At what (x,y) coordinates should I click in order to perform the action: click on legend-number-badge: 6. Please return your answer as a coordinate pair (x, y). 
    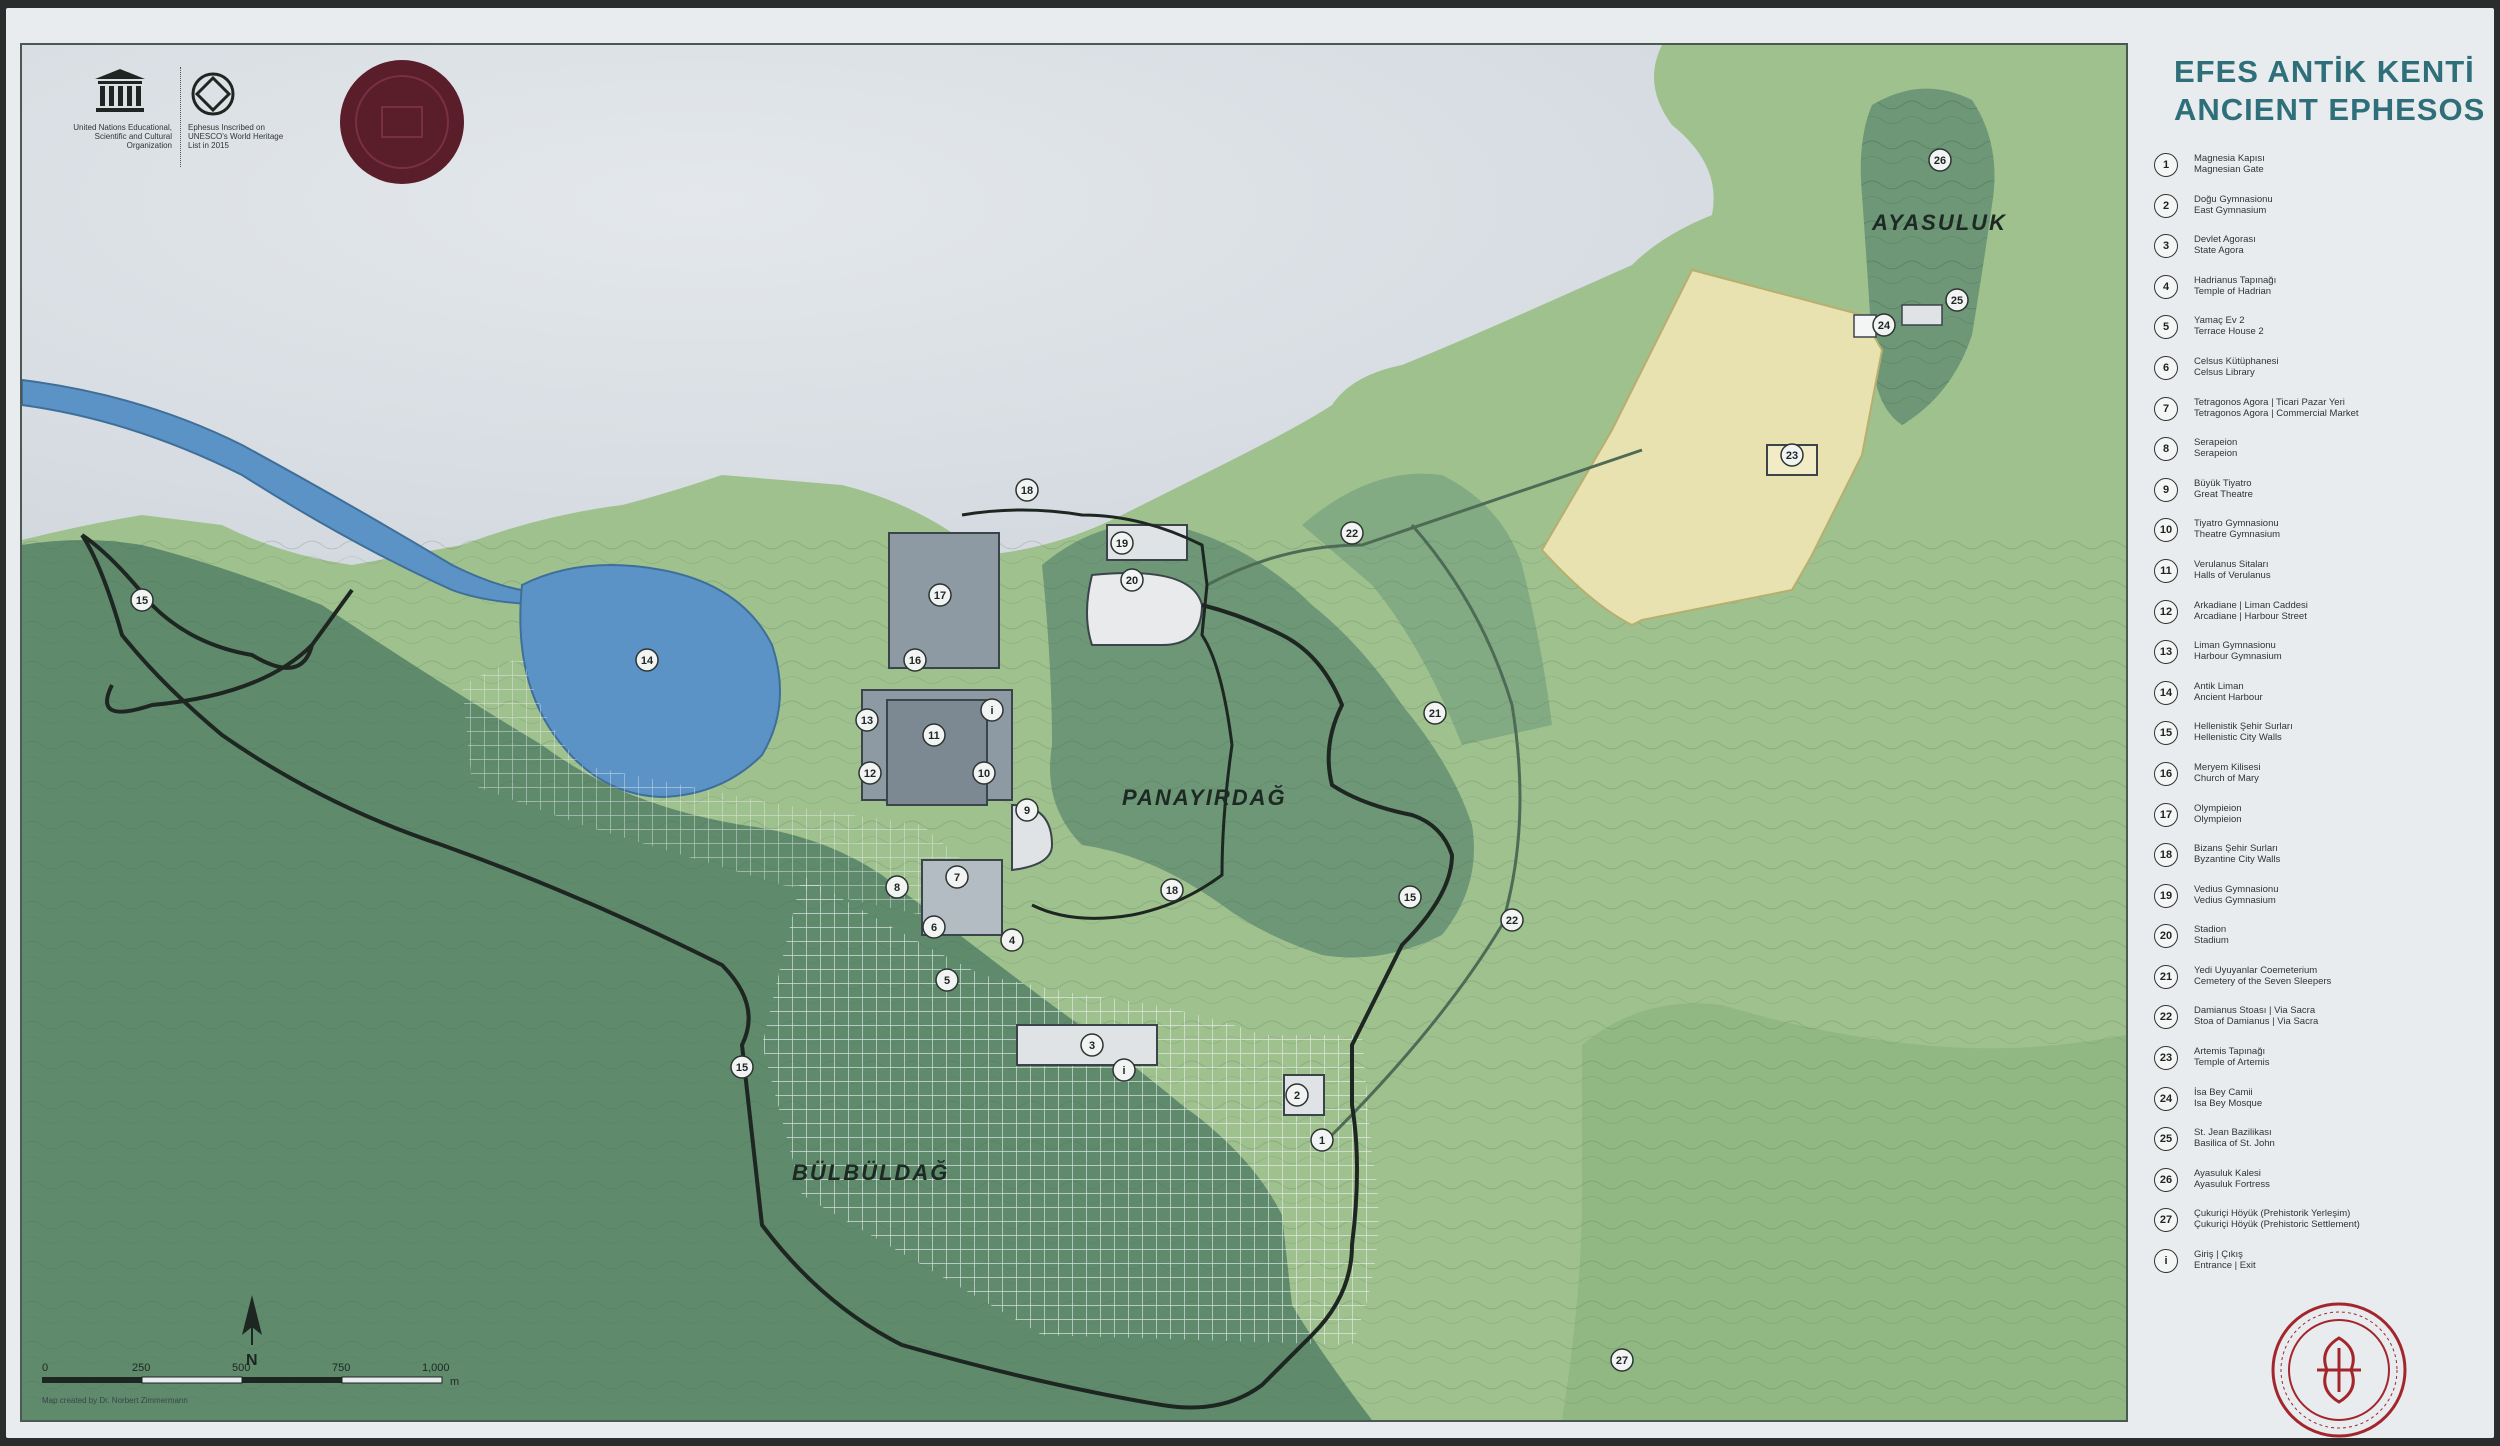
    Looking at the image, I should click on (2166, 367).